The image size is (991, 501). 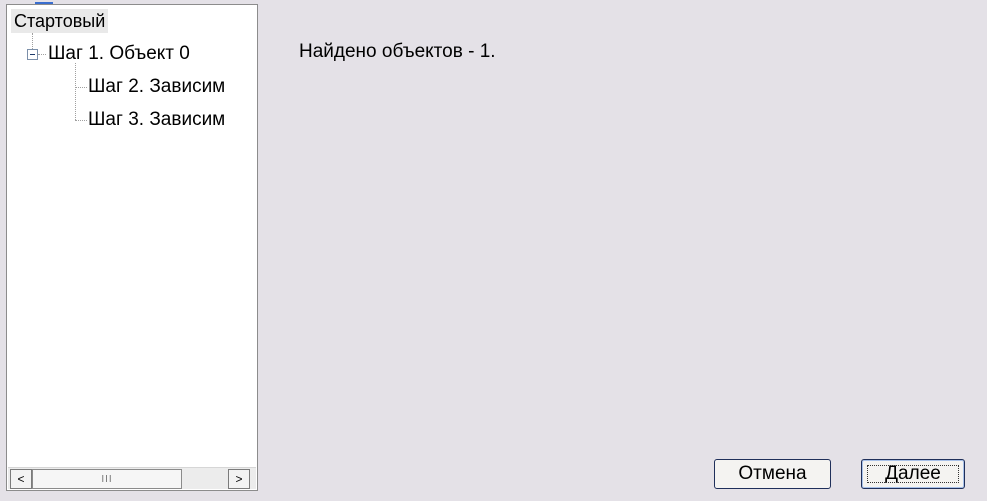 I want to click on tree-node-step-3: Шаг 3. Зависим, so click(x=156, y=120).